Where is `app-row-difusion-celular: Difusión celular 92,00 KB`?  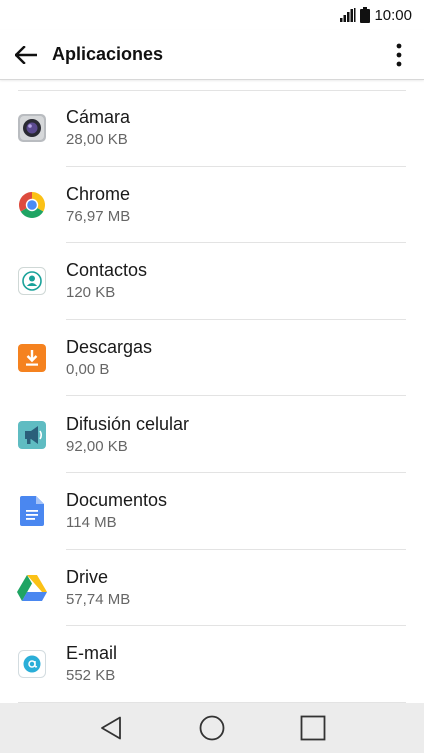 app-row-difusion-celular: Difusión celular 92,00 KB is located at coordinates (212, 434).